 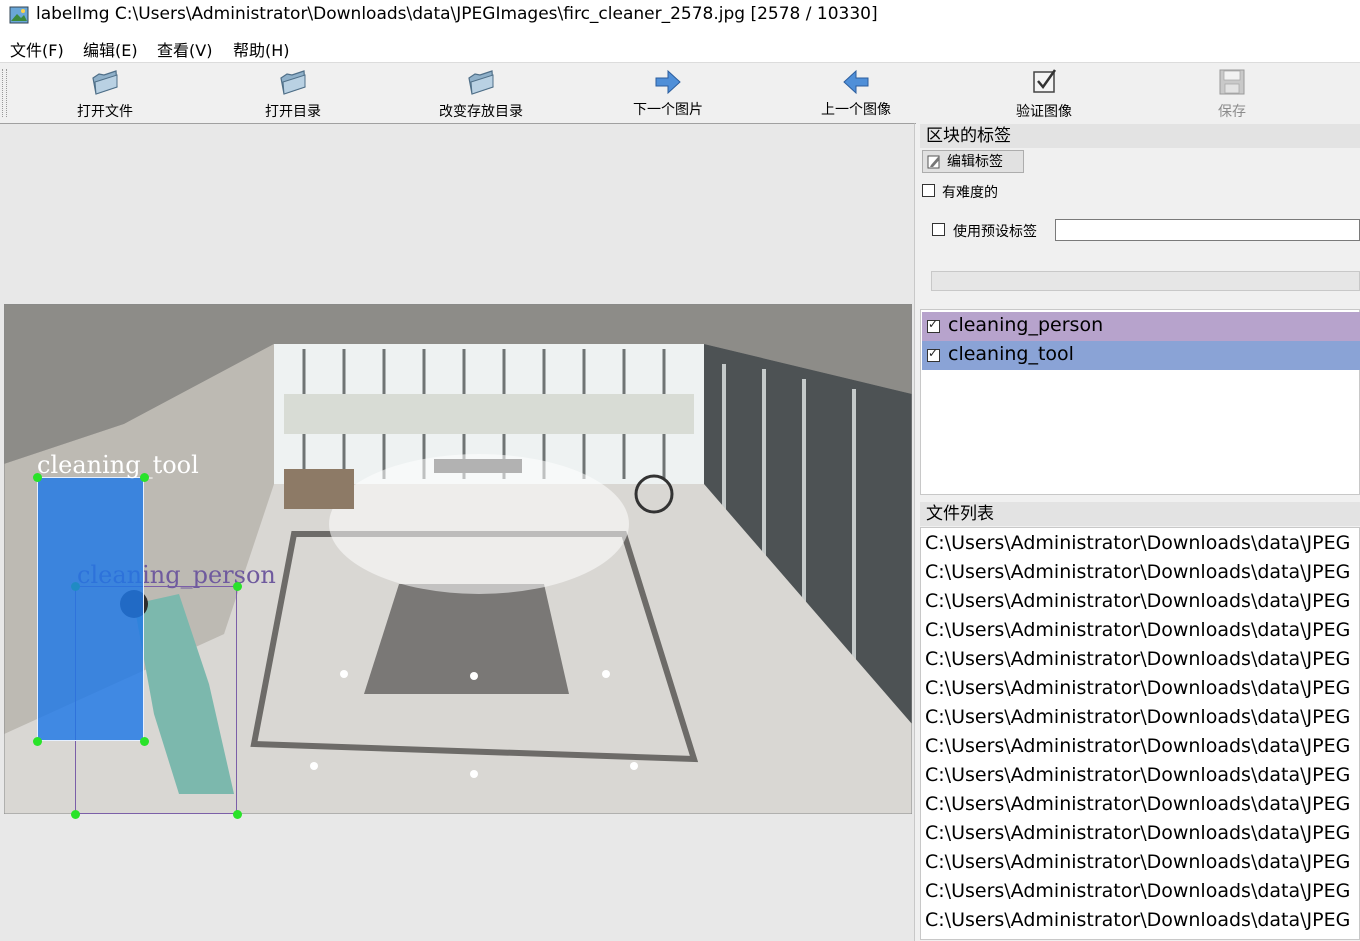 I want to click on menu-view: 查看(V), so click(x=184, y=49).